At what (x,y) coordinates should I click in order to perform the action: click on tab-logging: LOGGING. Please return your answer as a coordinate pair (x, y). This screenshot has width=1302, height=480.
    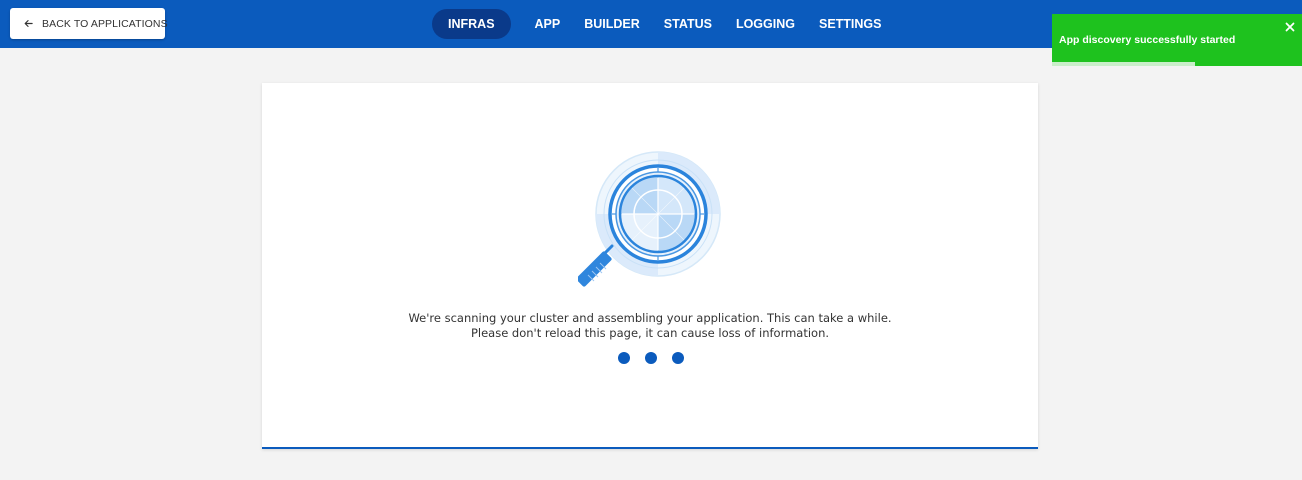
    Looking at the image, I should click on (765, 24).